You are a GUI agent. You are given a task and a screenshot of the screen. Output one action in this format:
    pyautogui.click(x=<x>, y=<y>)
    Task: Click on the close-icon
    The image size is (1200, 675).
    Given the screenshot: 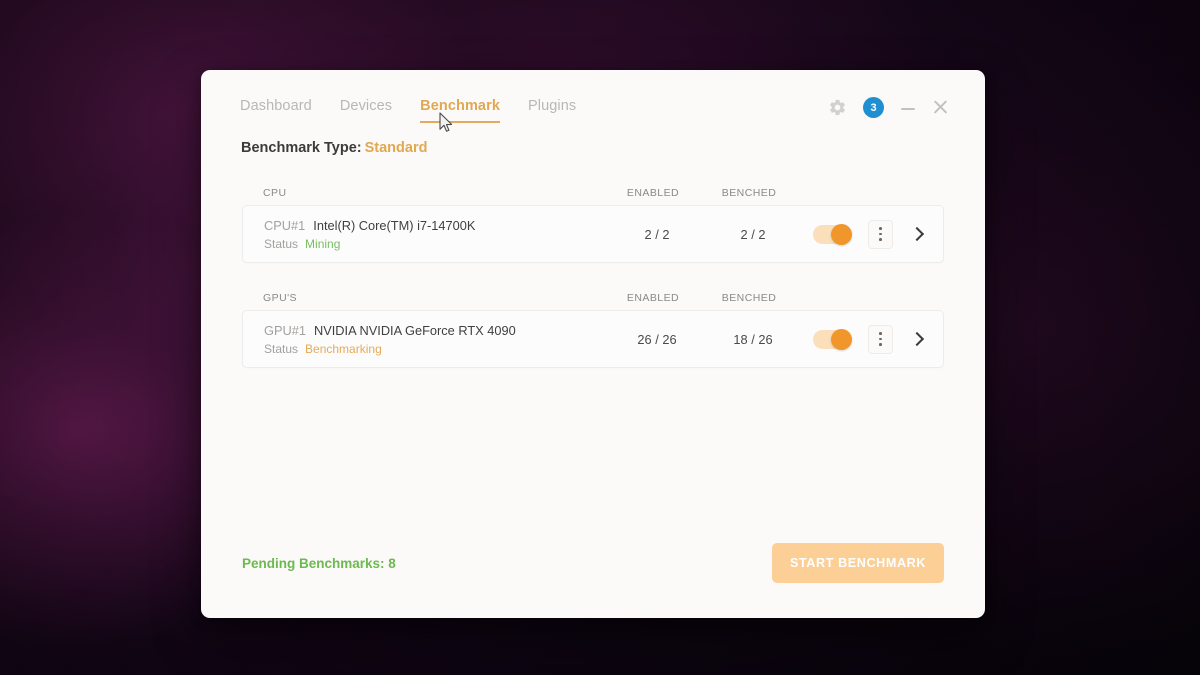 What is the action you would take?
    pyautogui.click(x=940, y=107)
    